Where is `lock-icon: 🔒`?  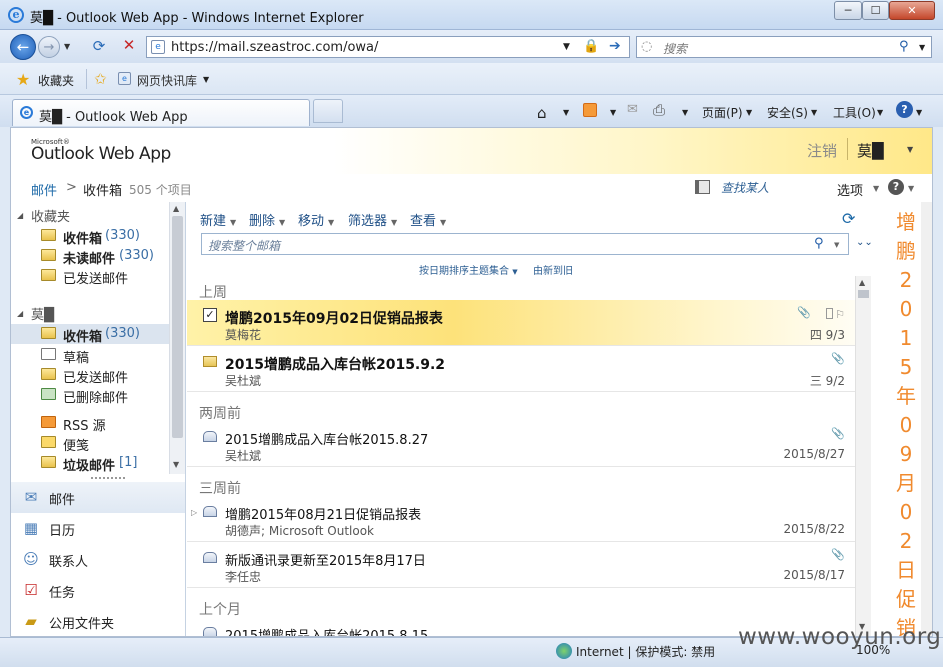
lock-icon: 🔒 is located at coordinates (591, 46).